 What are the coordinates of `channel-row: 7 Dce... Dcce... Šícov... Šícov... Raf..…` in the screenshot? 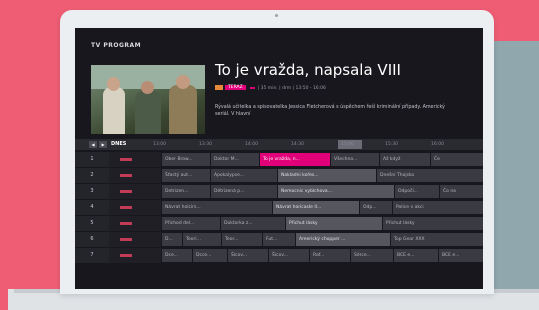 It's located at (279, 255).